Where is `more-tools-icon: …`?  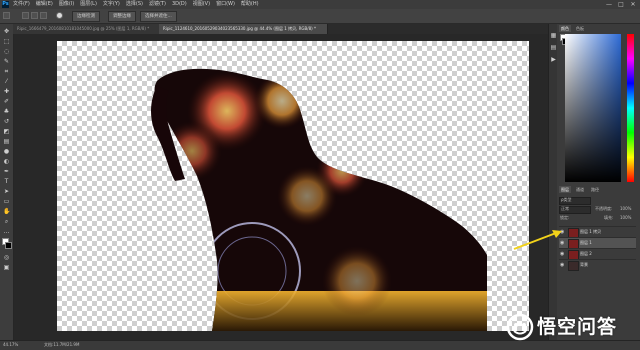
more-tools-icon: … is located at coordinates (6, 231).